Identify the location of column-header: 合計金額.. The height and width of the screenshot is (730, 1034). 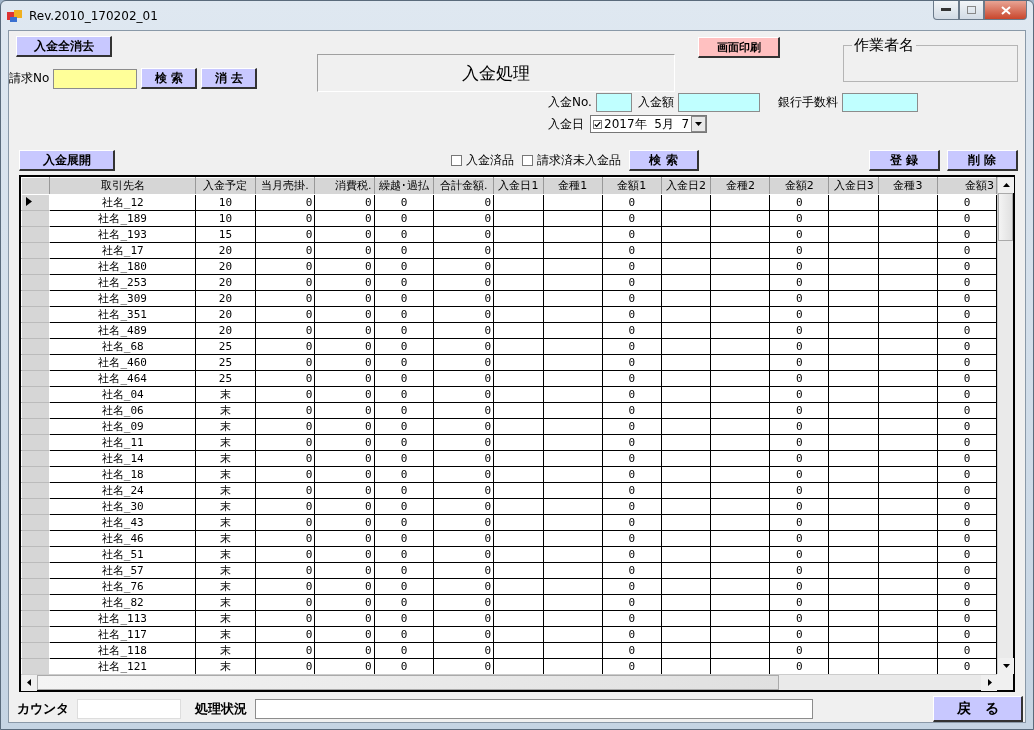
(463, 186).